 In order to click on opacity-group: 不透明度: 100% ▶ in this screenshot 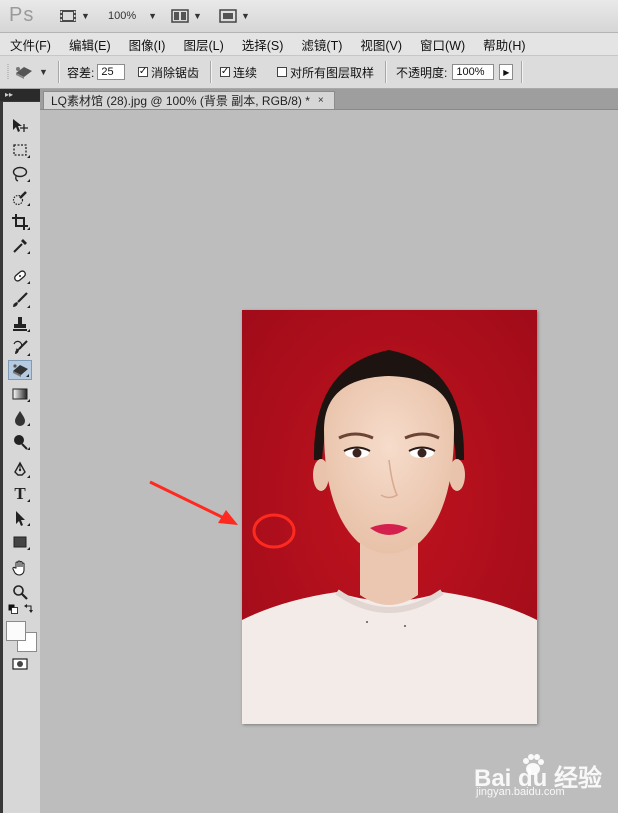, I will do `click(455, 72)`.